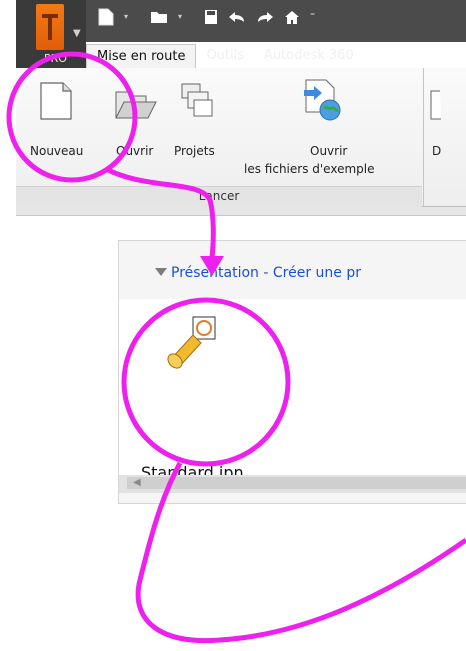 The height and width of the screenshot is (651, 466). What do you see at coordinates (206, 382) in the screenshot?
I see `annotation-circle-standard` at bounding box center [206, 382].